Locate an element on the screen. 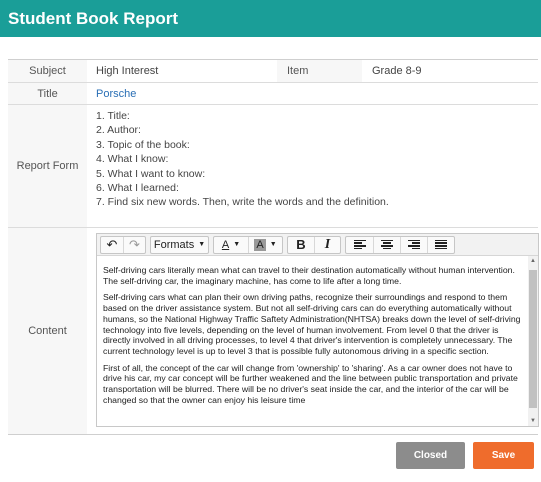 This screenshot has width=541, height=482. item-label: Item is located at coordinates (319, 71).